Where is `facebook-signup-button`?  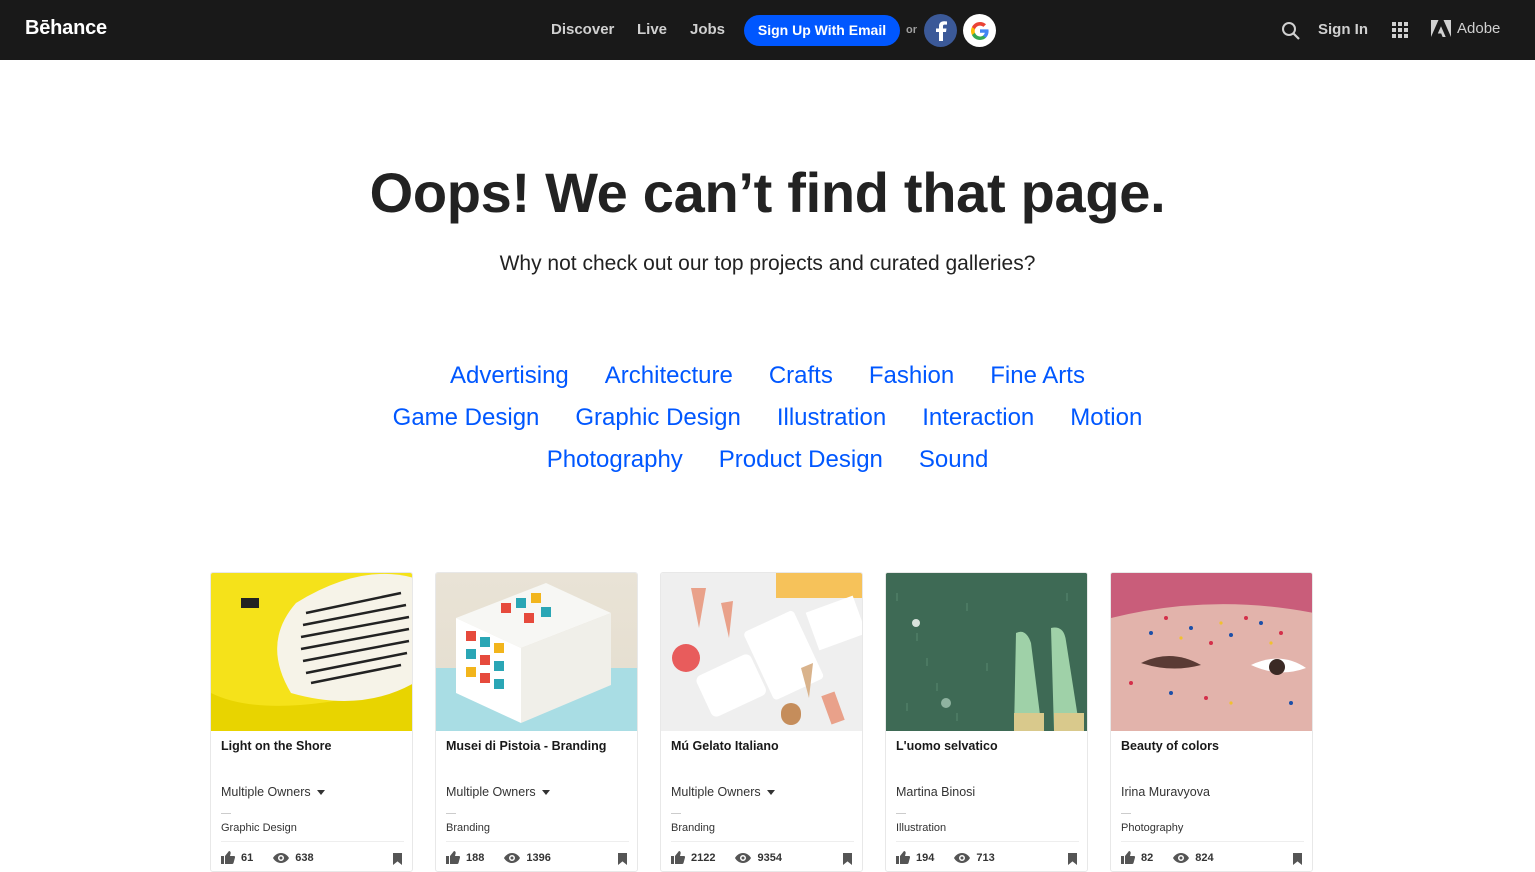 facebook-signup-button is located at coordinates (940, 30).